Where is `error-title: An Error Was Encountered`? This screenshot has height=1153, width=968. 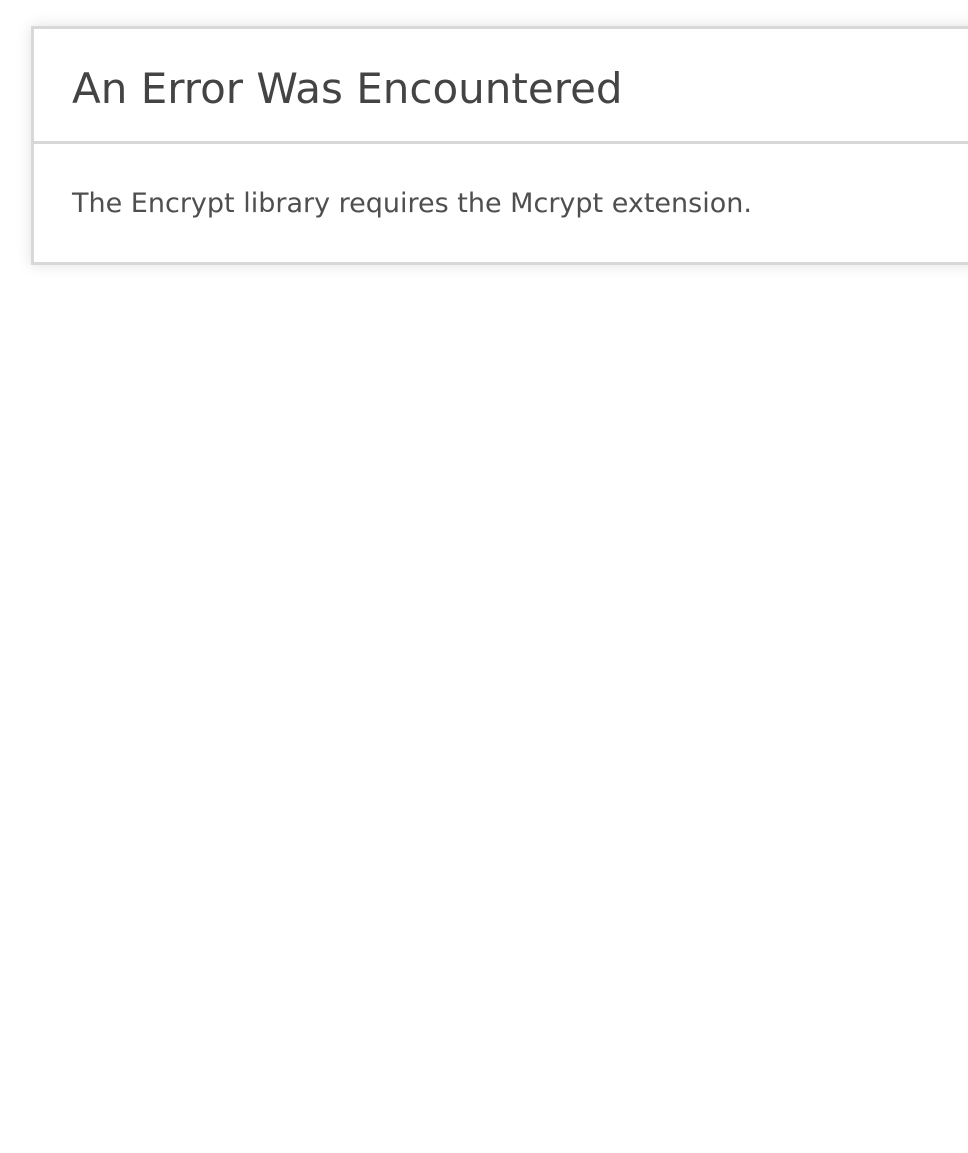 error-title: An Error Was Encountered is located at coordinates (501, 86).